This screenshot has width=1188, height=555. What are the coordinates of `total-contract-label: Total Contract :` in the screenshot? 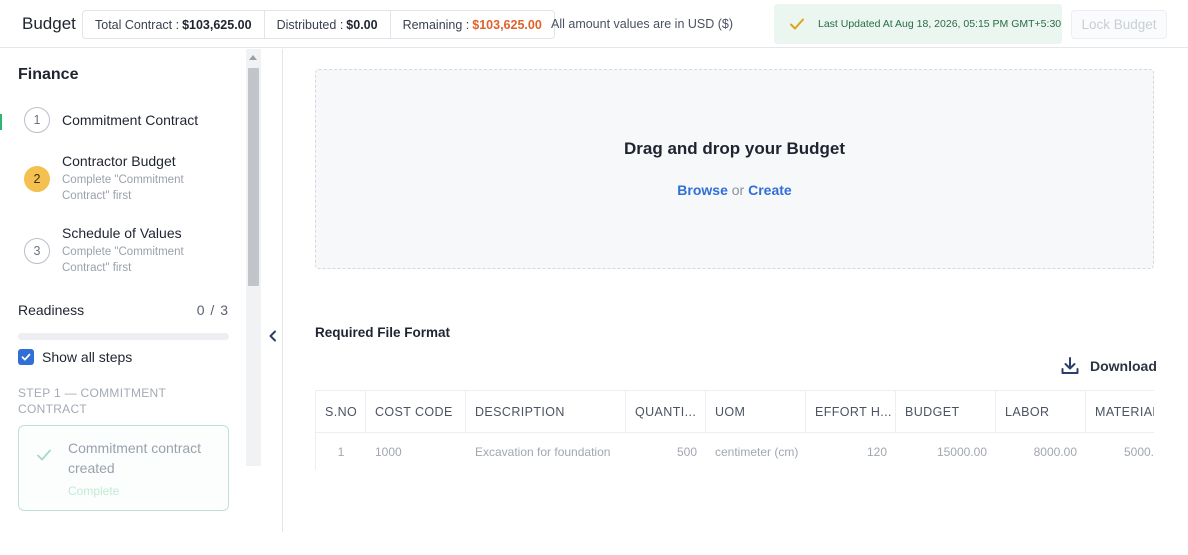 It's located at (137, 24).